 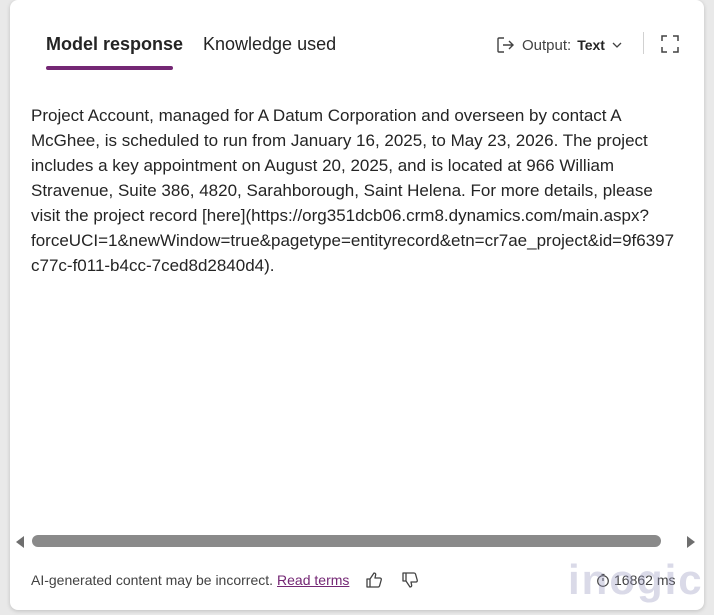 I want to click on response-timing: 16862 ms, so click(x=635, y=580).